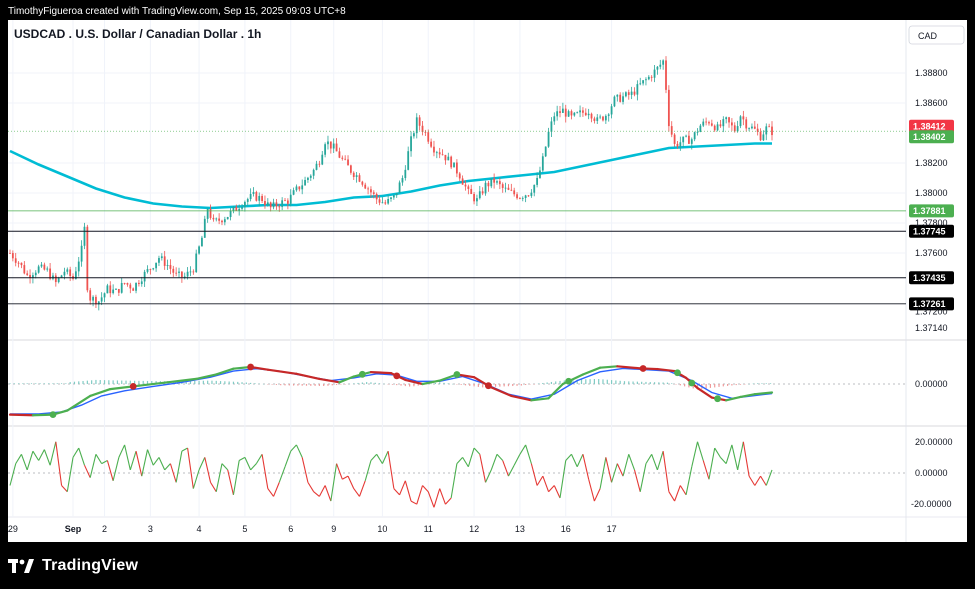  I want to click on time-axis-tick: 5, so click(244, 529).